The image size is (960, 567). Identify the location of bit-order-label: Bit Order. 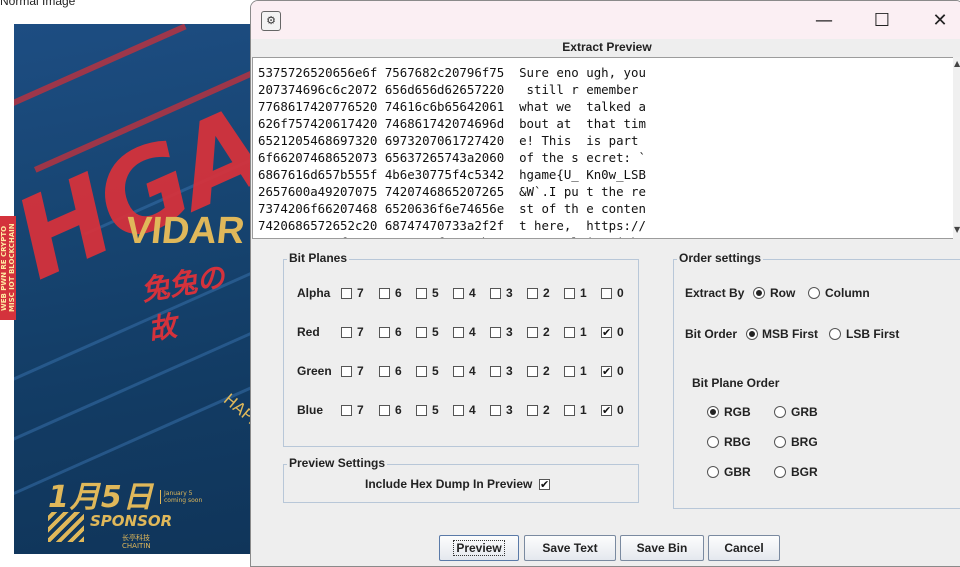
(711, 334).